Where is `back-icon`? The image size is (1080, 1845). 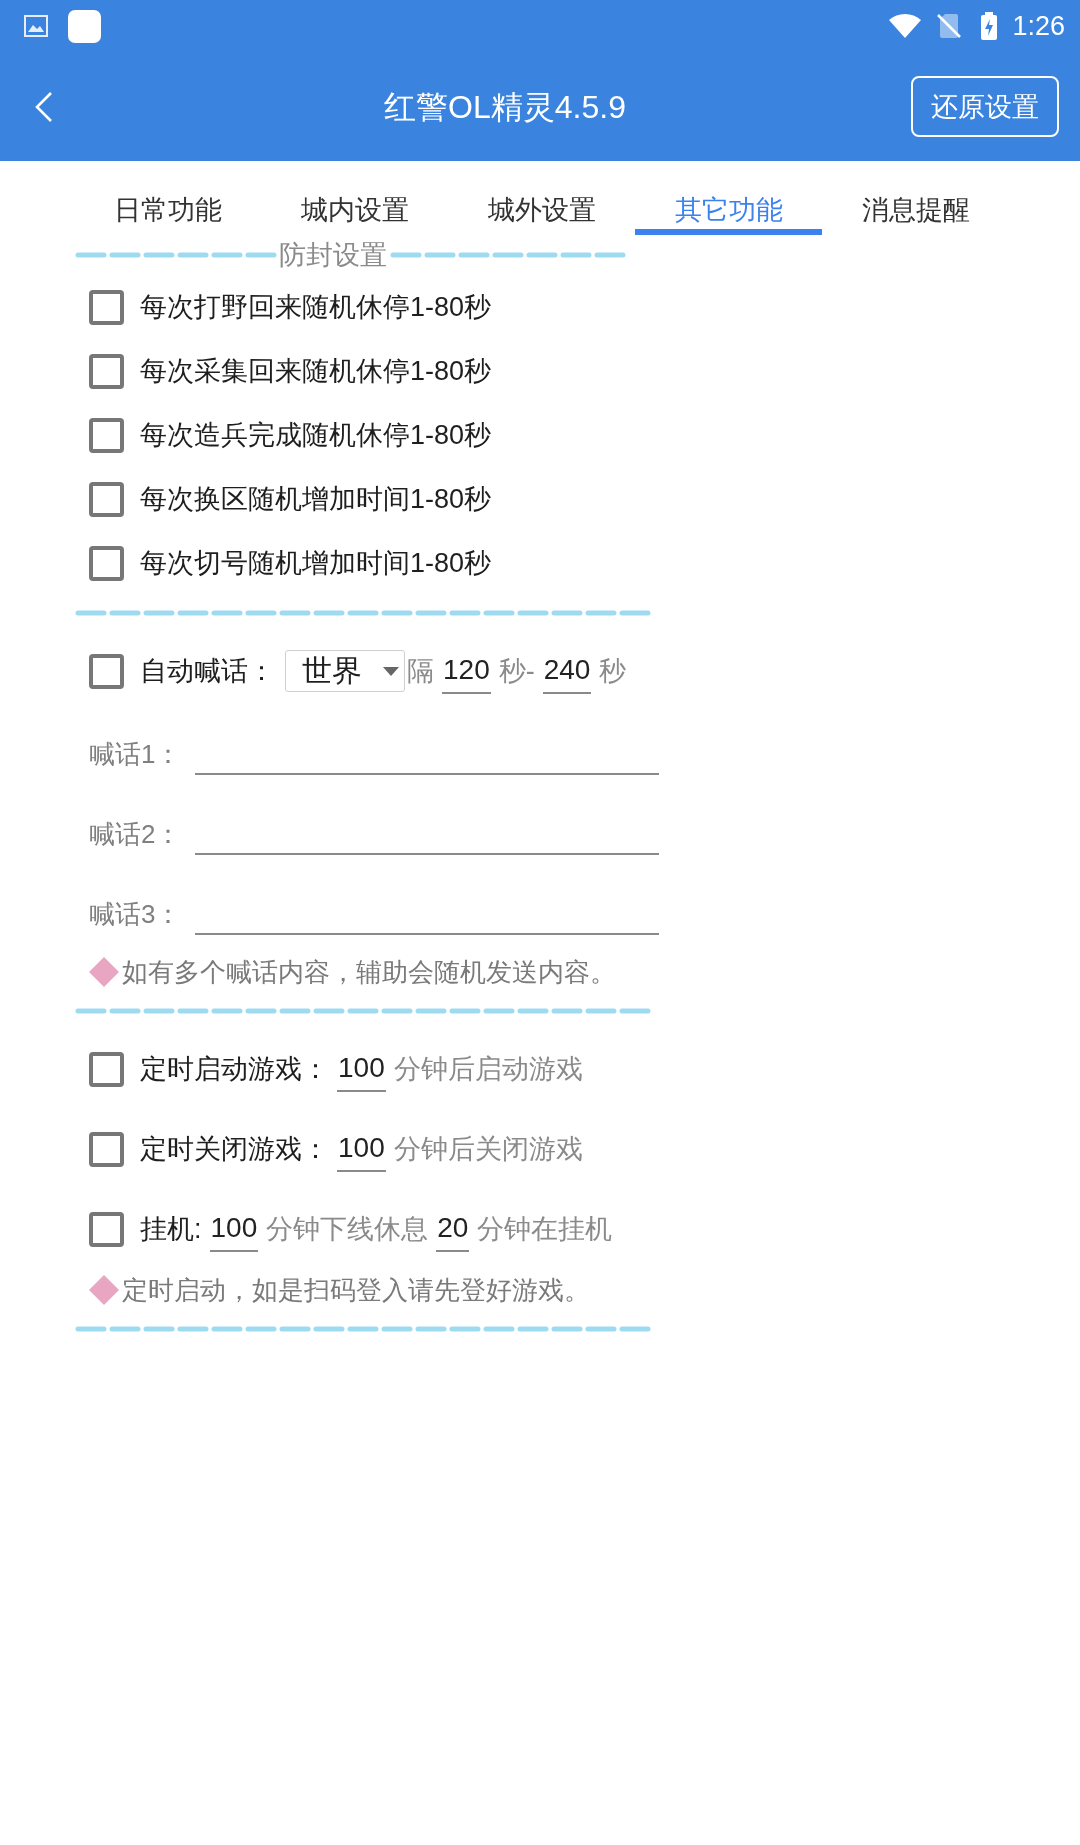
back-icon is located at coordinates (44, 106).